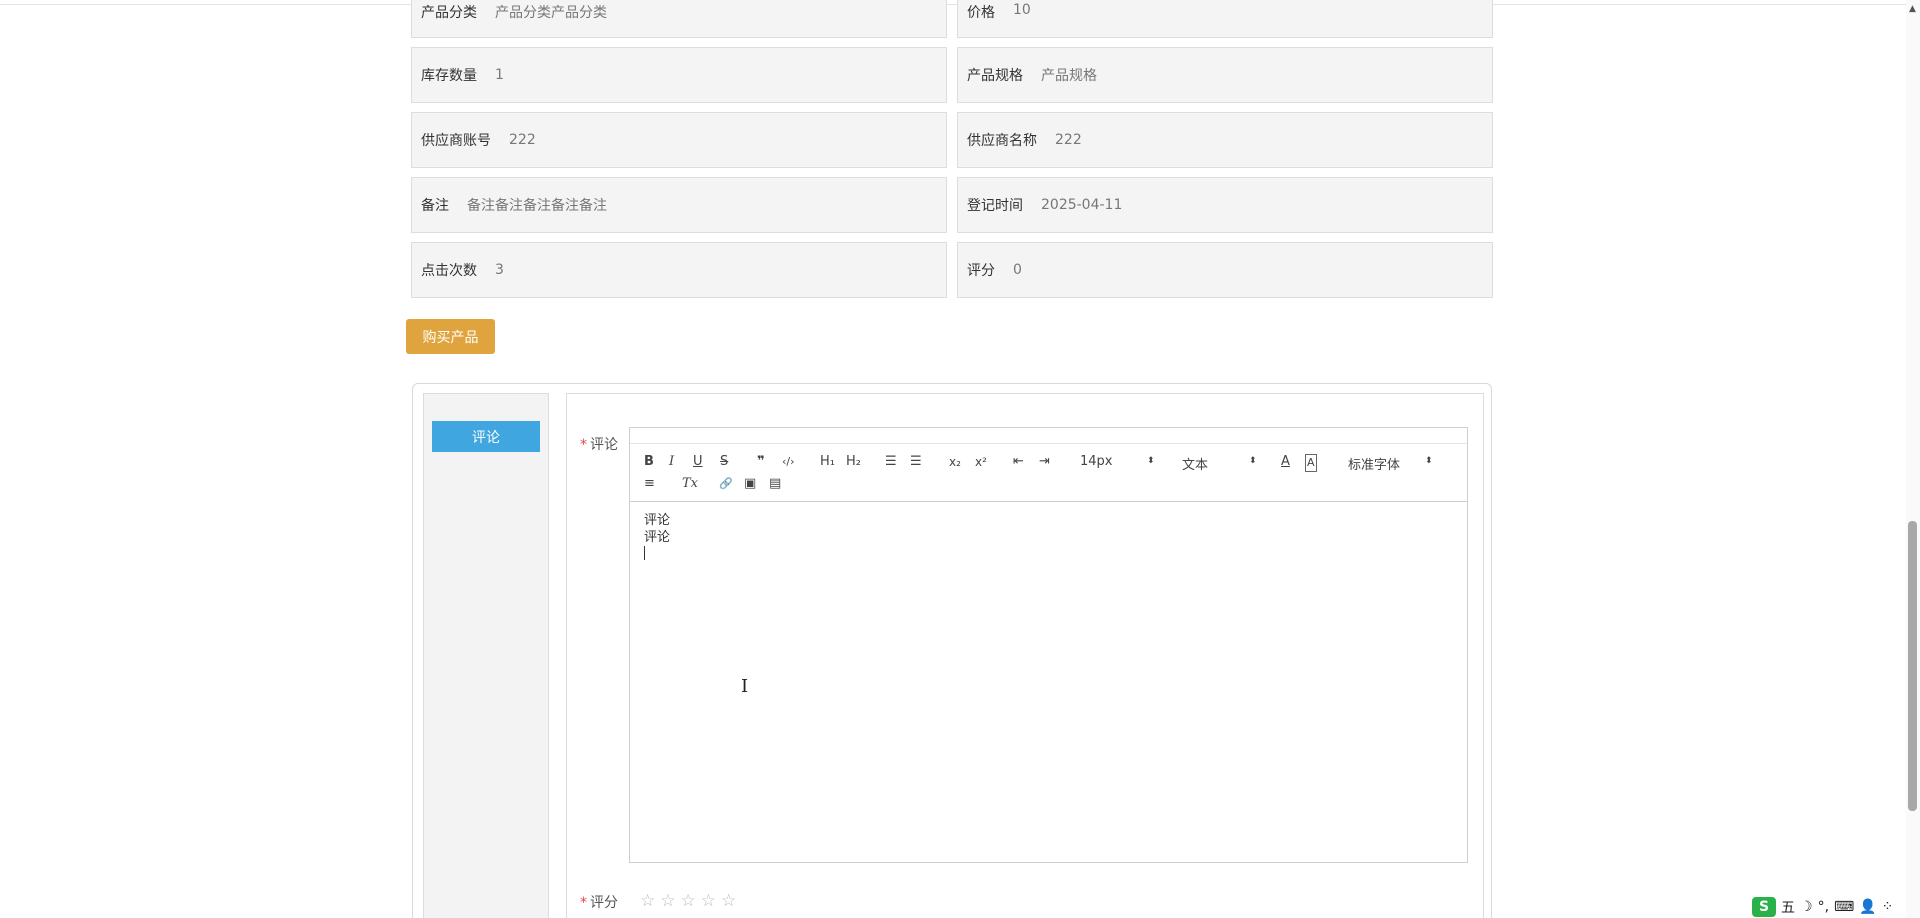  Describe the element at coordinates (698, 462) in the screenshot. I see `underline-icon: U` at that location.